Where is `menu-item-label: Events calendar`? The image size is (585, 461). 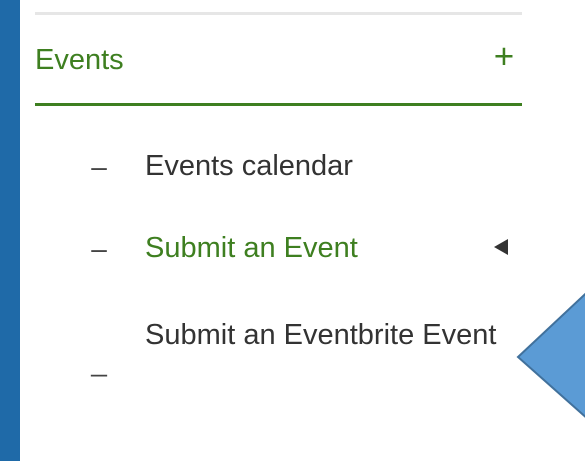
menu-item-label: Events calendar is located at coordinates (249, 166).